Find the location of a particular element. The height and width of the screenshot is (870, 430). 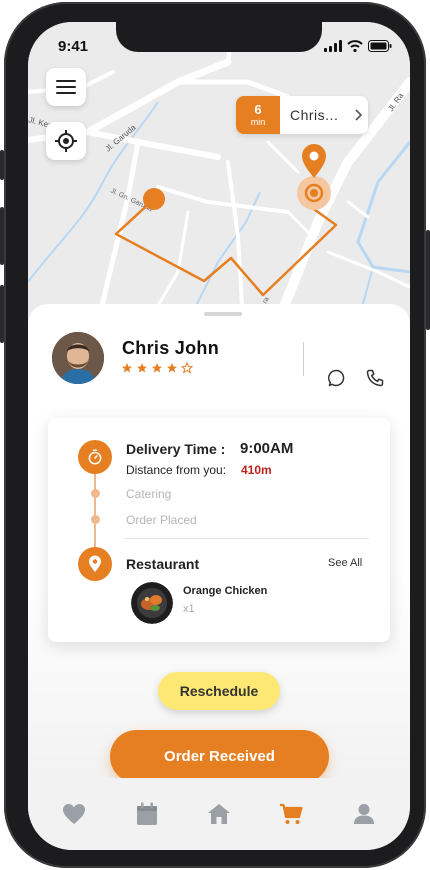

chat-bubble-icon is located at coordinates (336, 378).